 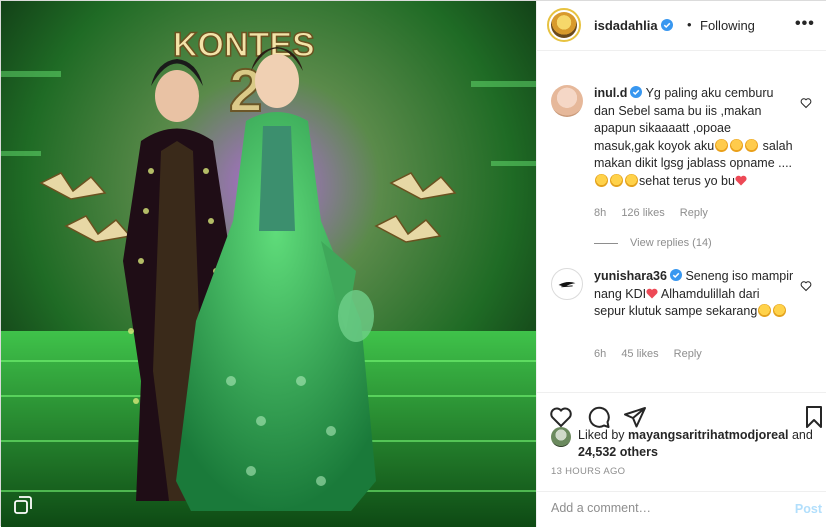 I want to click on liker-avatar, so click(x=561, y=437).